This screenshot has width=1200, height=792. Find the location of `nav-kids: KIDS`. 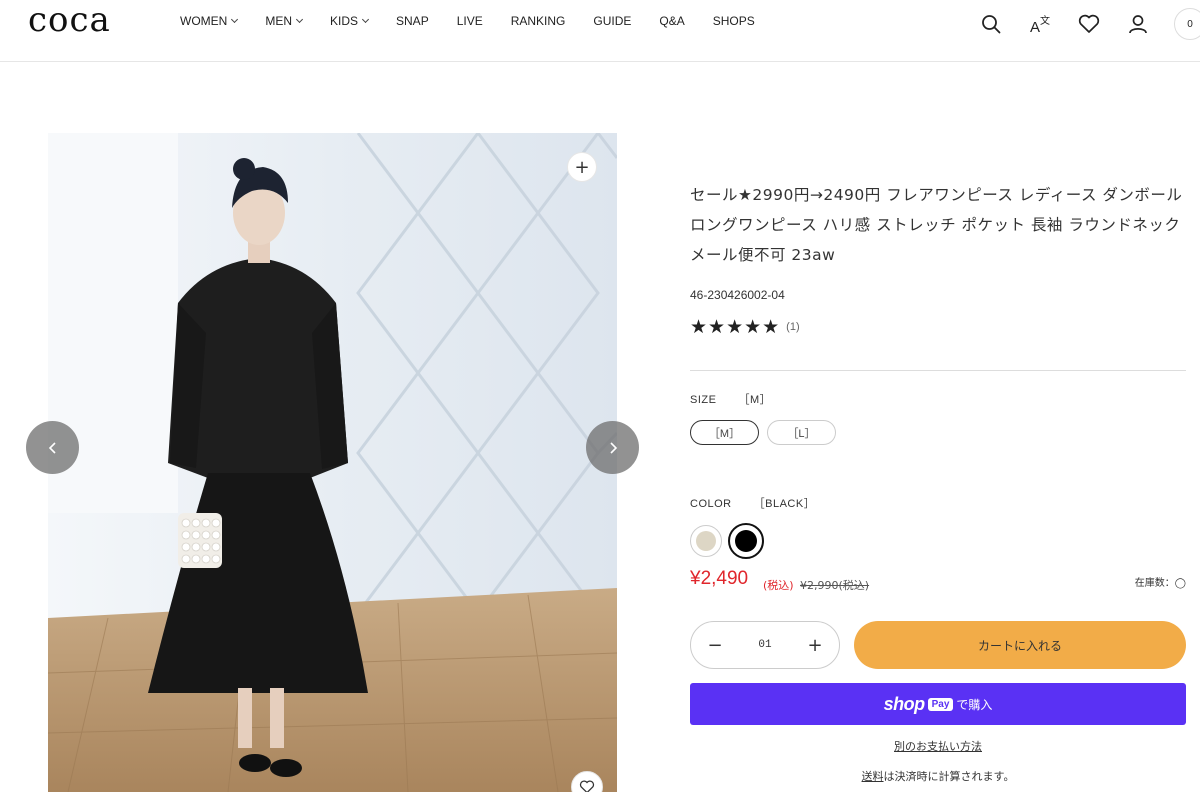

nav-kids: KIDS is located at coordinates (350, 21).